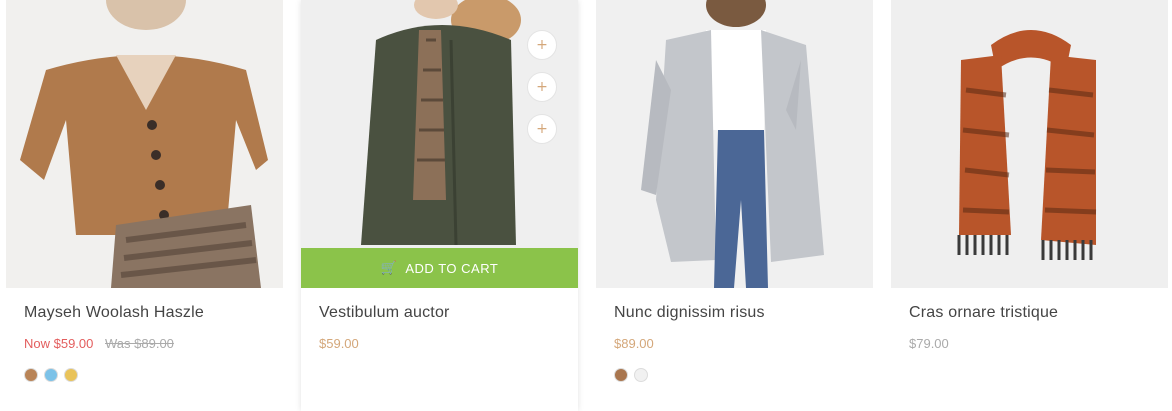 The width and height of the screenshot is (1172, 411). What do you see at coordinates (384, 313) in the screenshot?
I see `product-title: Vestibulum auctor` at bounding box center [384, 313].